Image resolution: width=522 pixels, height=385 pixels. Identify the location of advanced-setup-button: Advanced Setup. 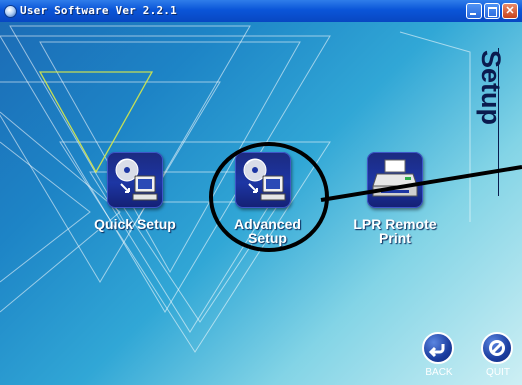
(271, 202).